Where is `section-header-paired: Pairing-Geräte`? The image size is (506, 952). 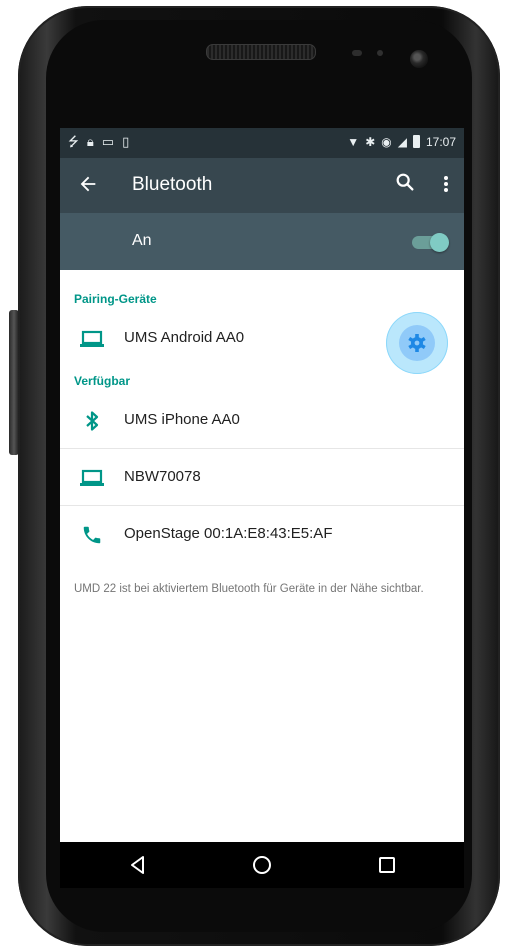
section-header-paired: Pairing-Geräte is located at coordinates (115, 299).